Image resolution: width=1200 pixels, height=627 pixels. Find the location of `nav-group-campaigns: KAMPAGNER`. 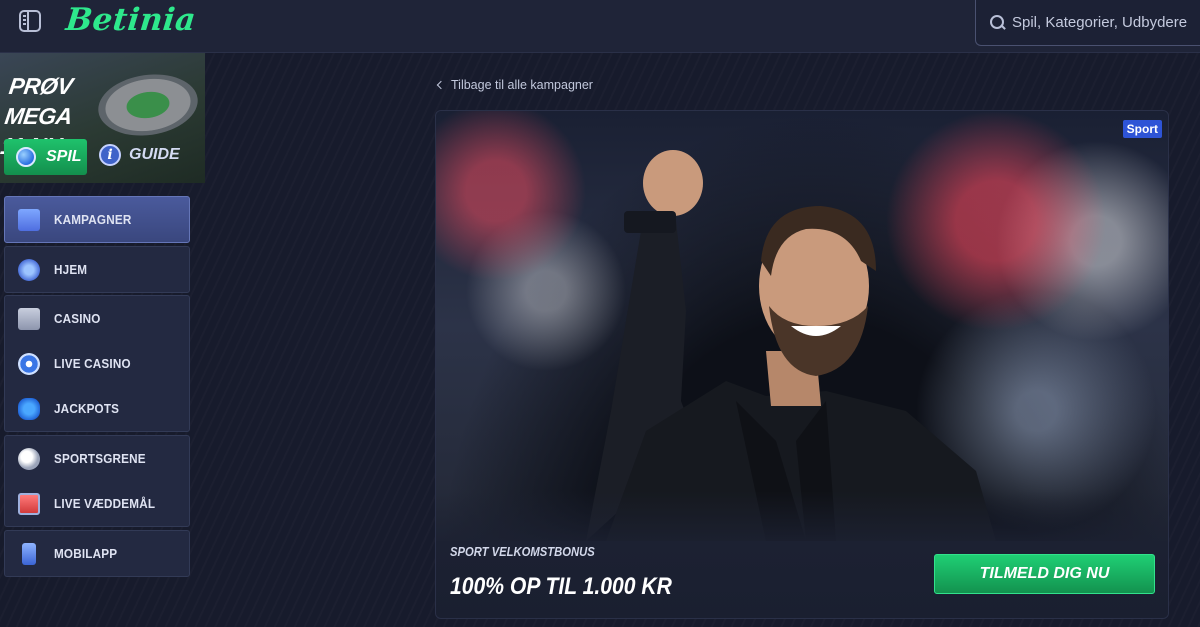

nav-group-campaigns: KAMPAGNER is located at coordinates (97, 219).